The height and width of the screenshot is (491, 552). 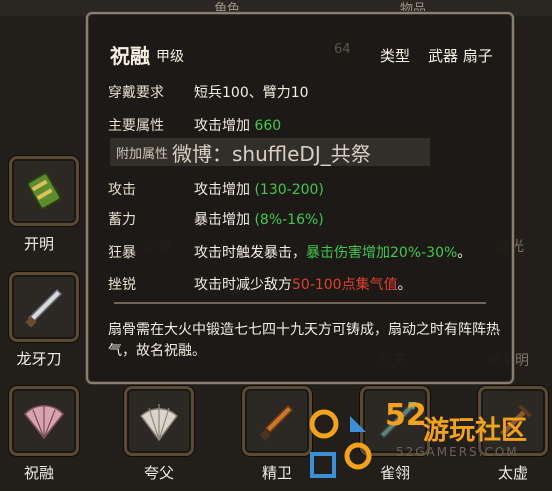 What do you see at coordinates (122, 220) in the screenshot?
I see `charge-label: 蓄力` at bounding box center [122, 220].